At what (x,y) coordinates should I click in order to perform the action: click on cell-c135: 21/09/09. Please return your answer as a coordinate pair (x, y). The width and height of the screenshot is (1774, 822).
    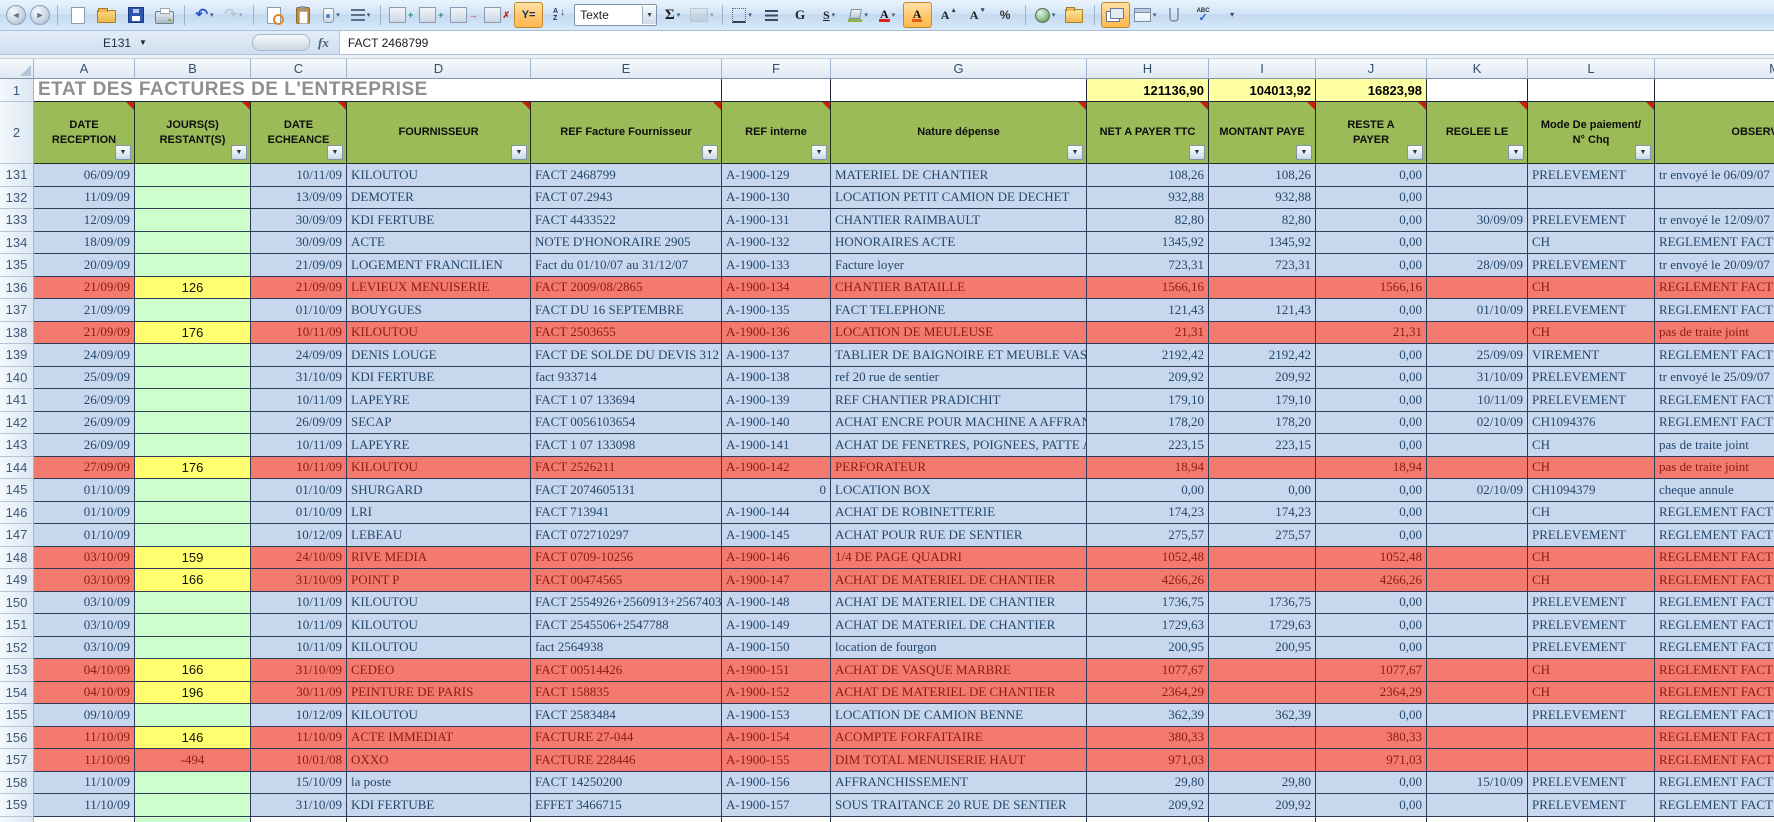
    Looking at the image, I should click on (299, 265).